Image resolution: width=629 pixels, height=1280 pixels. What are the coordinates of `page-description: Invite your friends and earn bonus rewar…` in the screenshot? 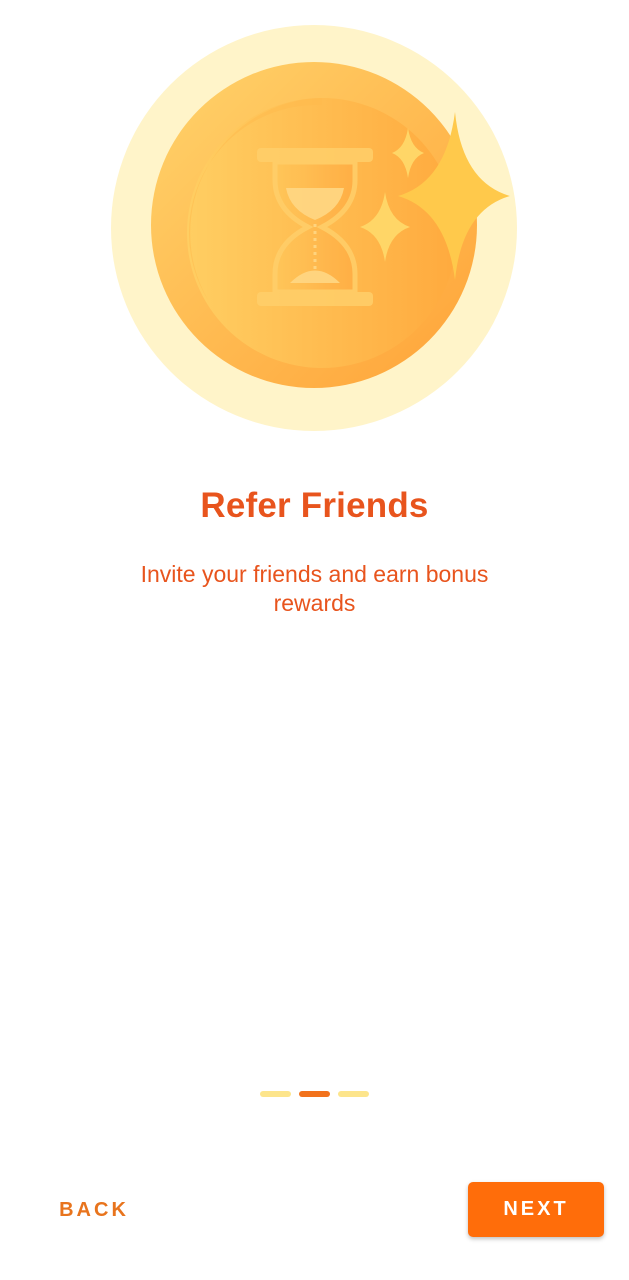 It's located at (314, 588).